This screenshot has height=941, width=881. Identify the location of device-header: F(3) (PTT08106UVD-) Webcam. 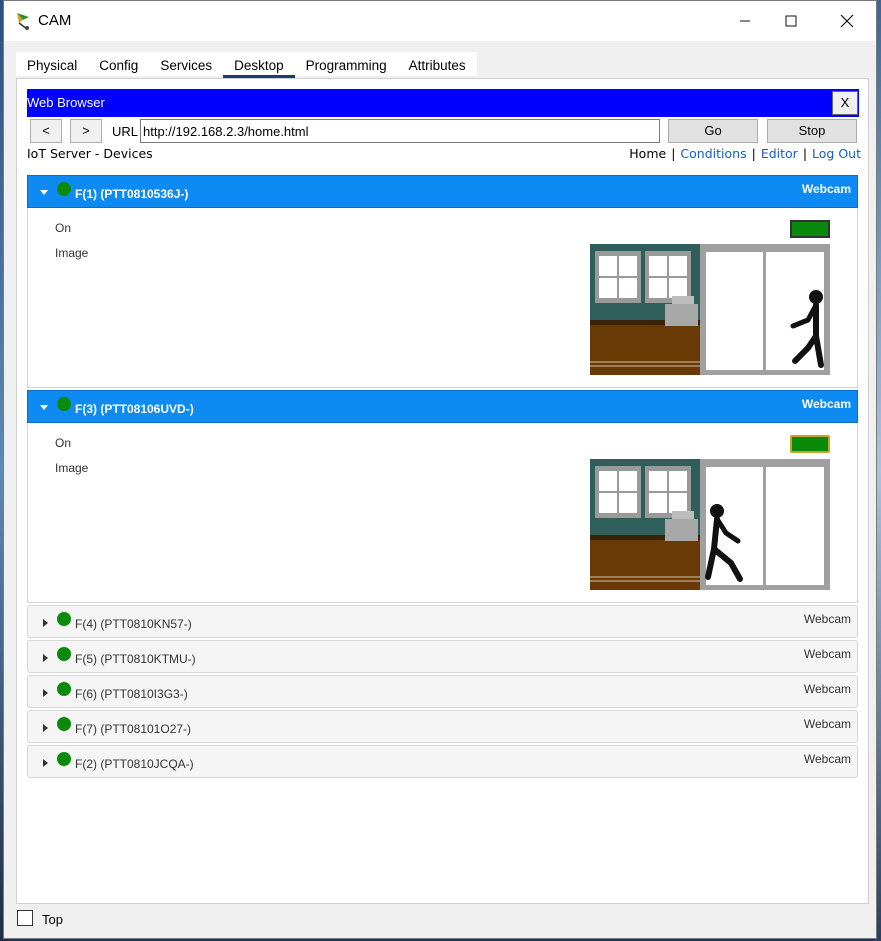
(442, 406).